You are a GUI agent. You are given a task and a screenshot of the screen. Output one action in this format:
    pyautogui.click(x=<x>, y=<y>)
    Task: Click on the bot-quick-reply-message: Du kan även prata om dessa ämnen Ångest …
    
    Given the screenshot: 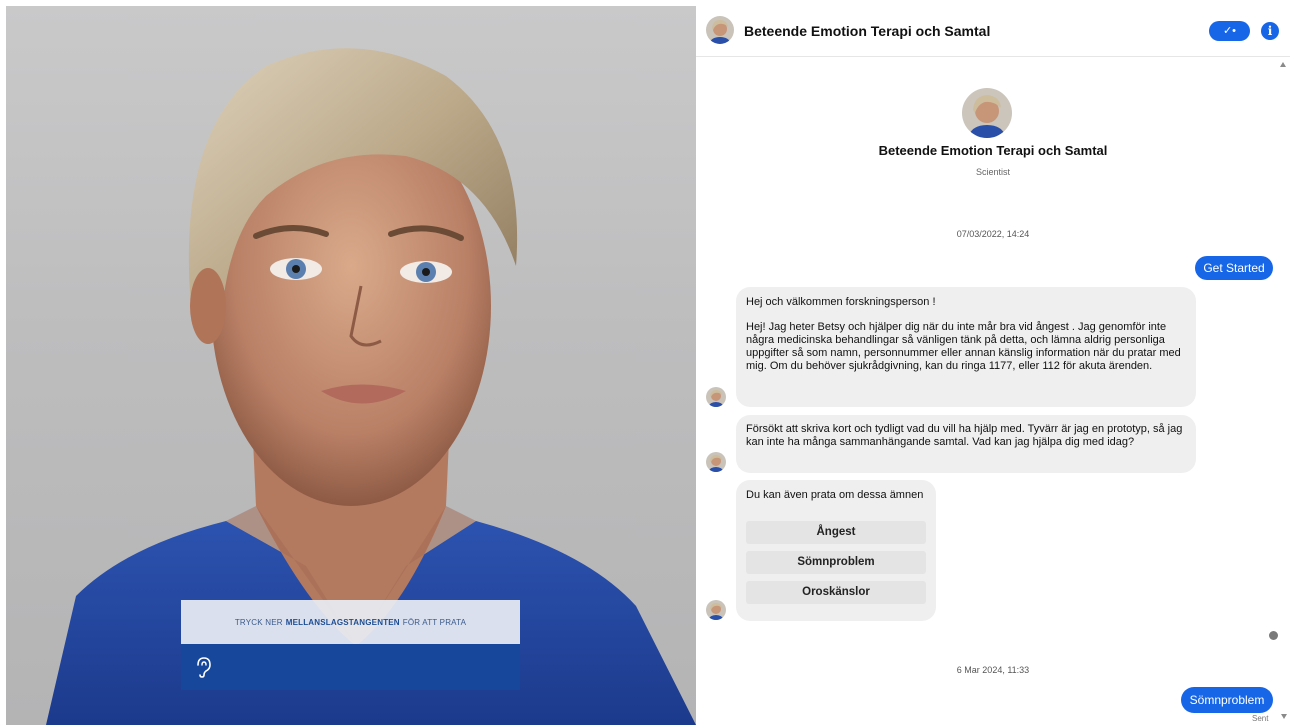 What is the action you would take?
    pyautogui.click(x=836, y=550)
    